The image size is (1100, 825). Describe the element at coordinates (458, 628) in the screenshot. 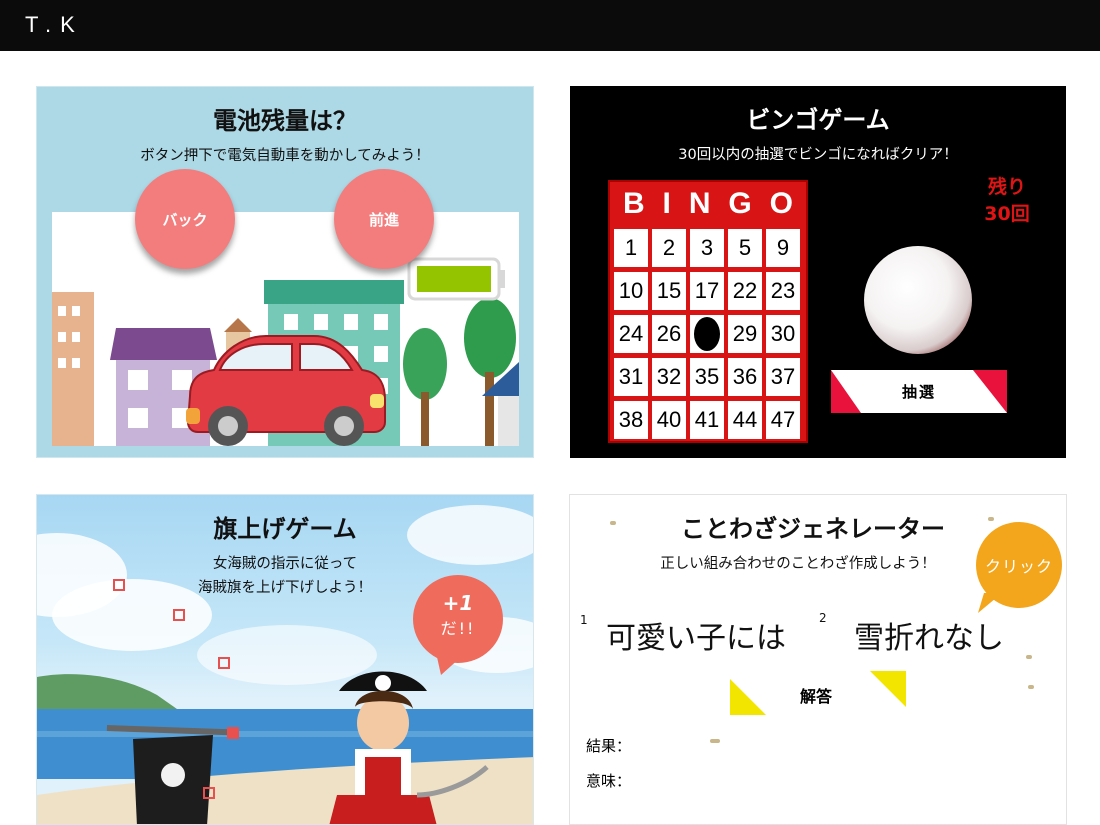

I see `score-exclaim: だ!!` at that location.